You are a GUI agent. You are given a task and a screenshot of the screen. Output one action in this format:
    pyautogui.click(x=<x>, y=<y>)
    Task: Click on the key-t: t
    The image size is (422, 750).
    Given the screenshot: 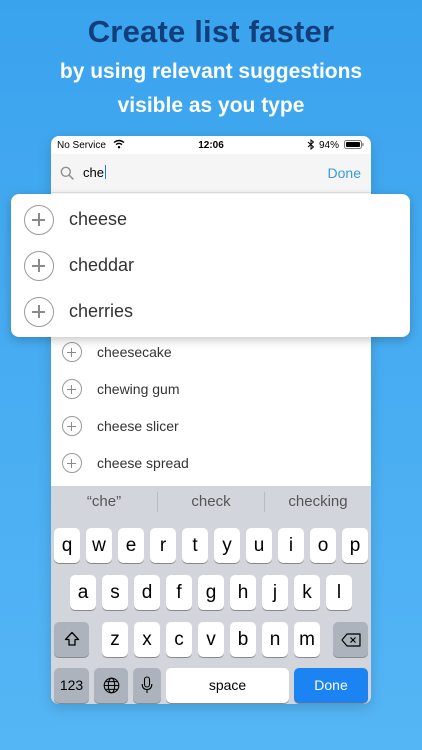 What is the action you would take?
    pyautogui.click(x=195, y=545)
    